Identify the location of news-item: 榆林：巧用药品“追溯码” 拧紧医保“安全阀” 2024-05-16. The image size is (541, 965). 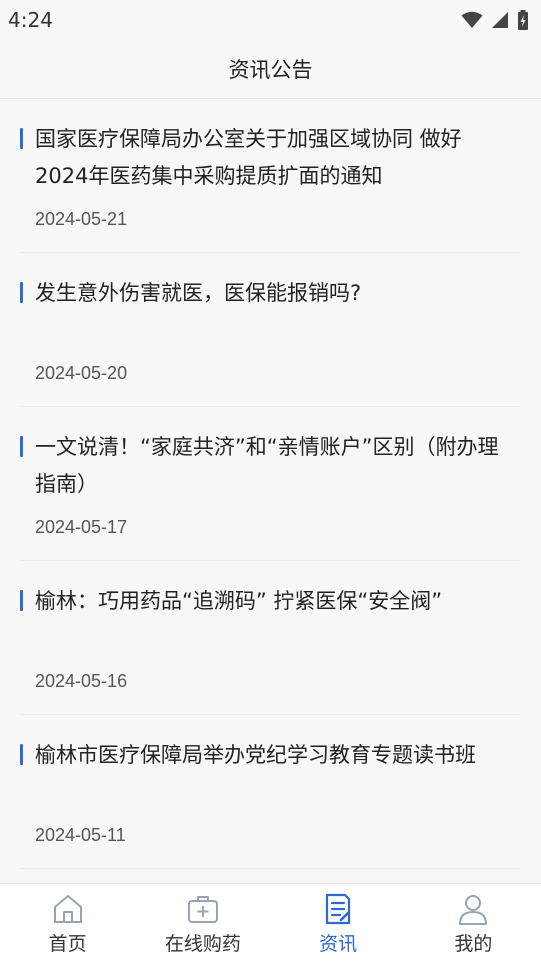
(270, 638).